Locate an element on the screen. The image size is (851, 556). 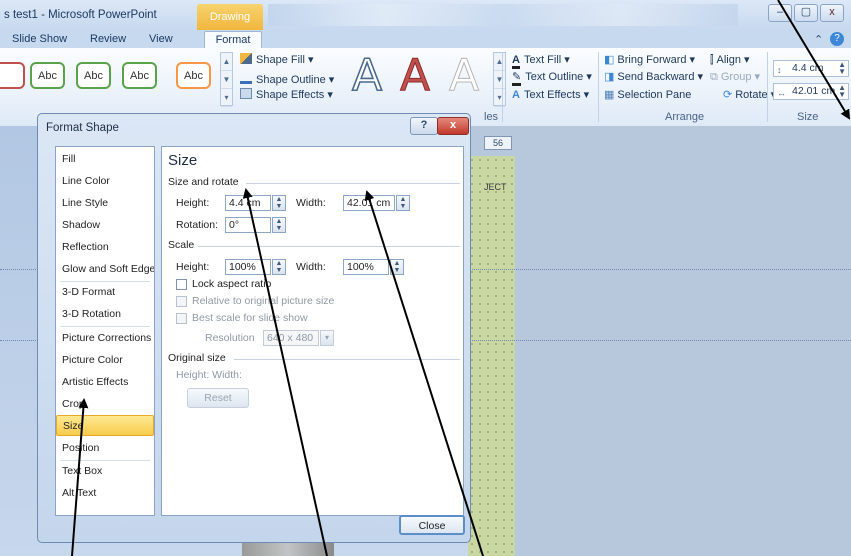
minimize-ribbon-icon: ⌃ is located at coordinates (818, 39).